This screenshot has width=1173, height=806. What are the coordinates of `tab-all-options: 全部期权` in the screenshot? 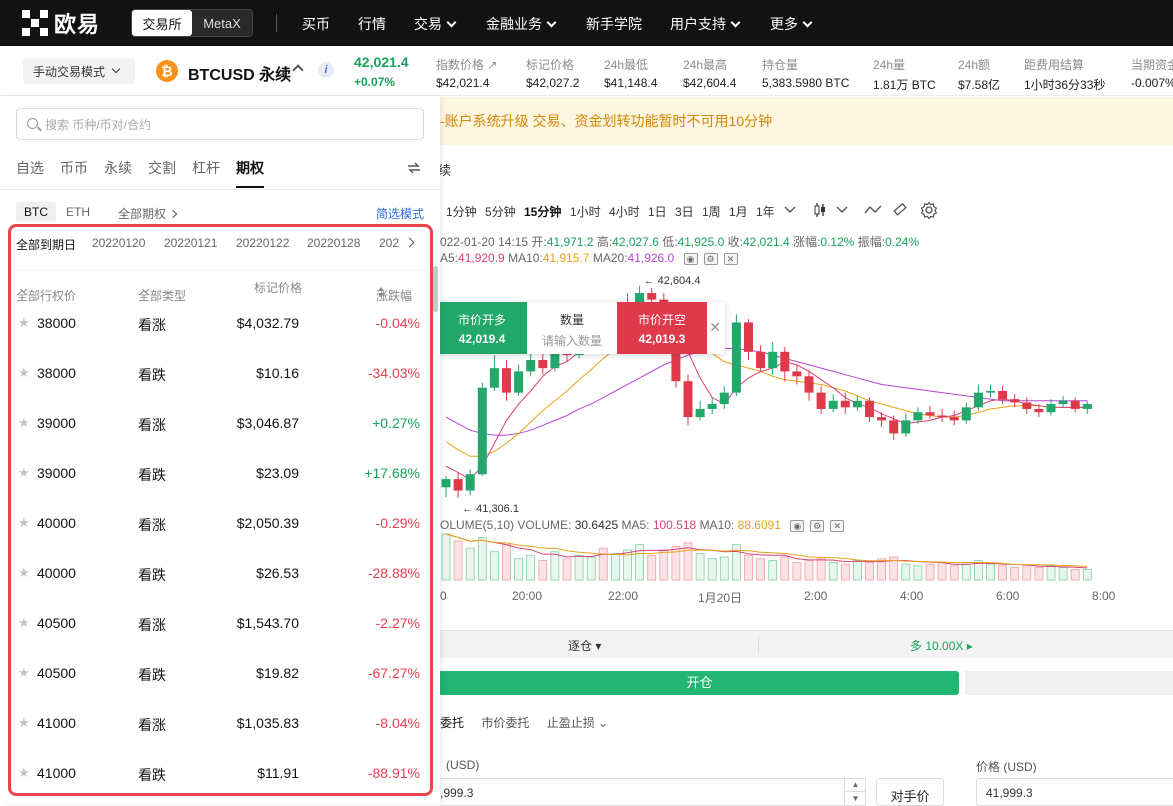 It's located at (147, 213).